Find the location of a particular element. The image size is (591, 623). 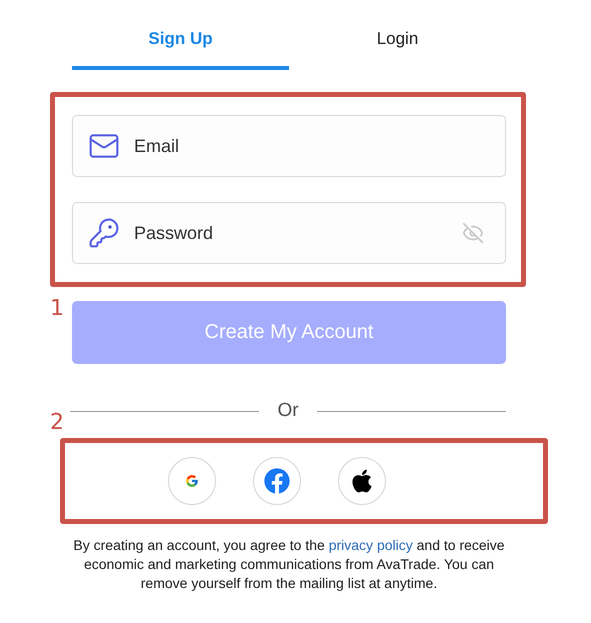

key-icon is located at coordinates (104, 233).